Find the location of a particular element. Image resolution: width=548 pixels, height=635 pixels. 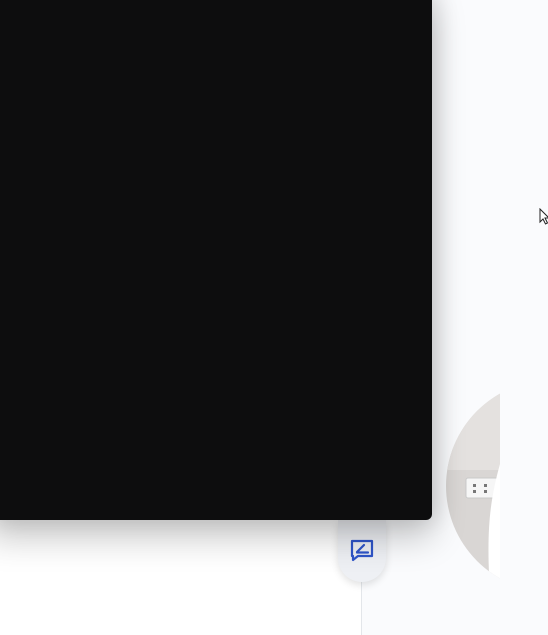

mouse-pointer-icon is located at coordinates (543, 218).